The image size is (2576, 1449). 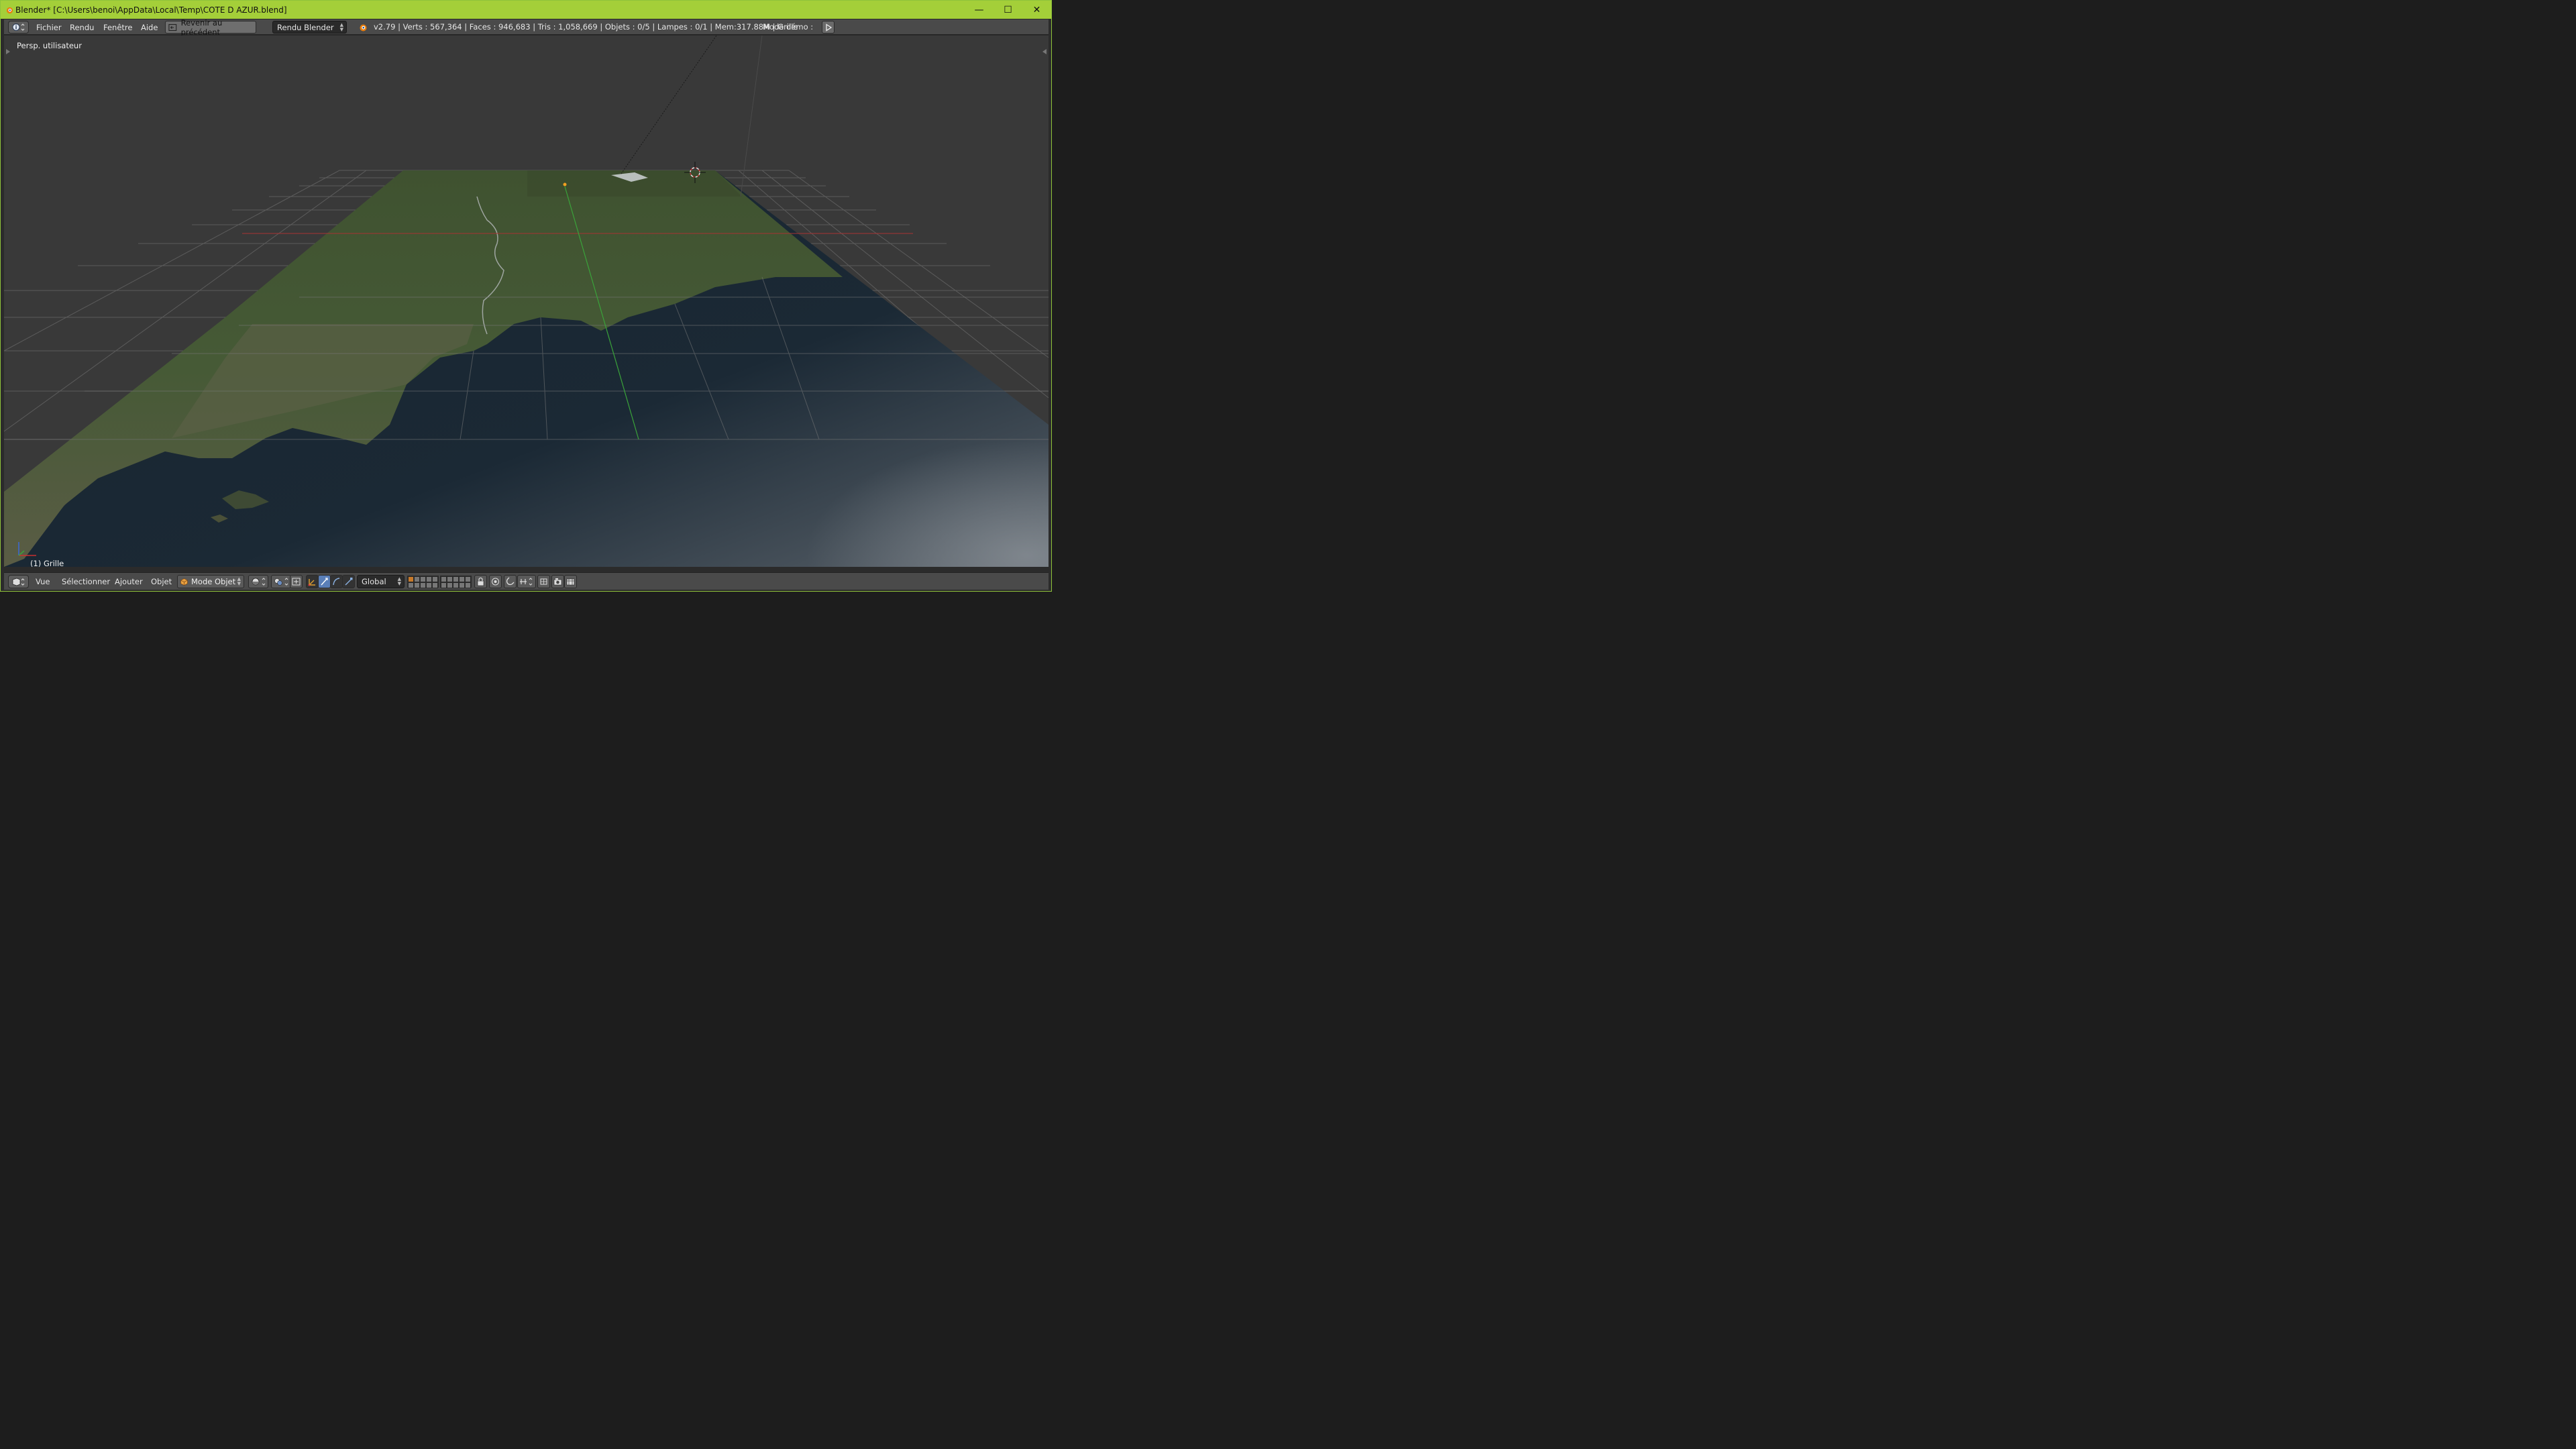 I want to click on lock-camera-button, so click(x=480, y=581).